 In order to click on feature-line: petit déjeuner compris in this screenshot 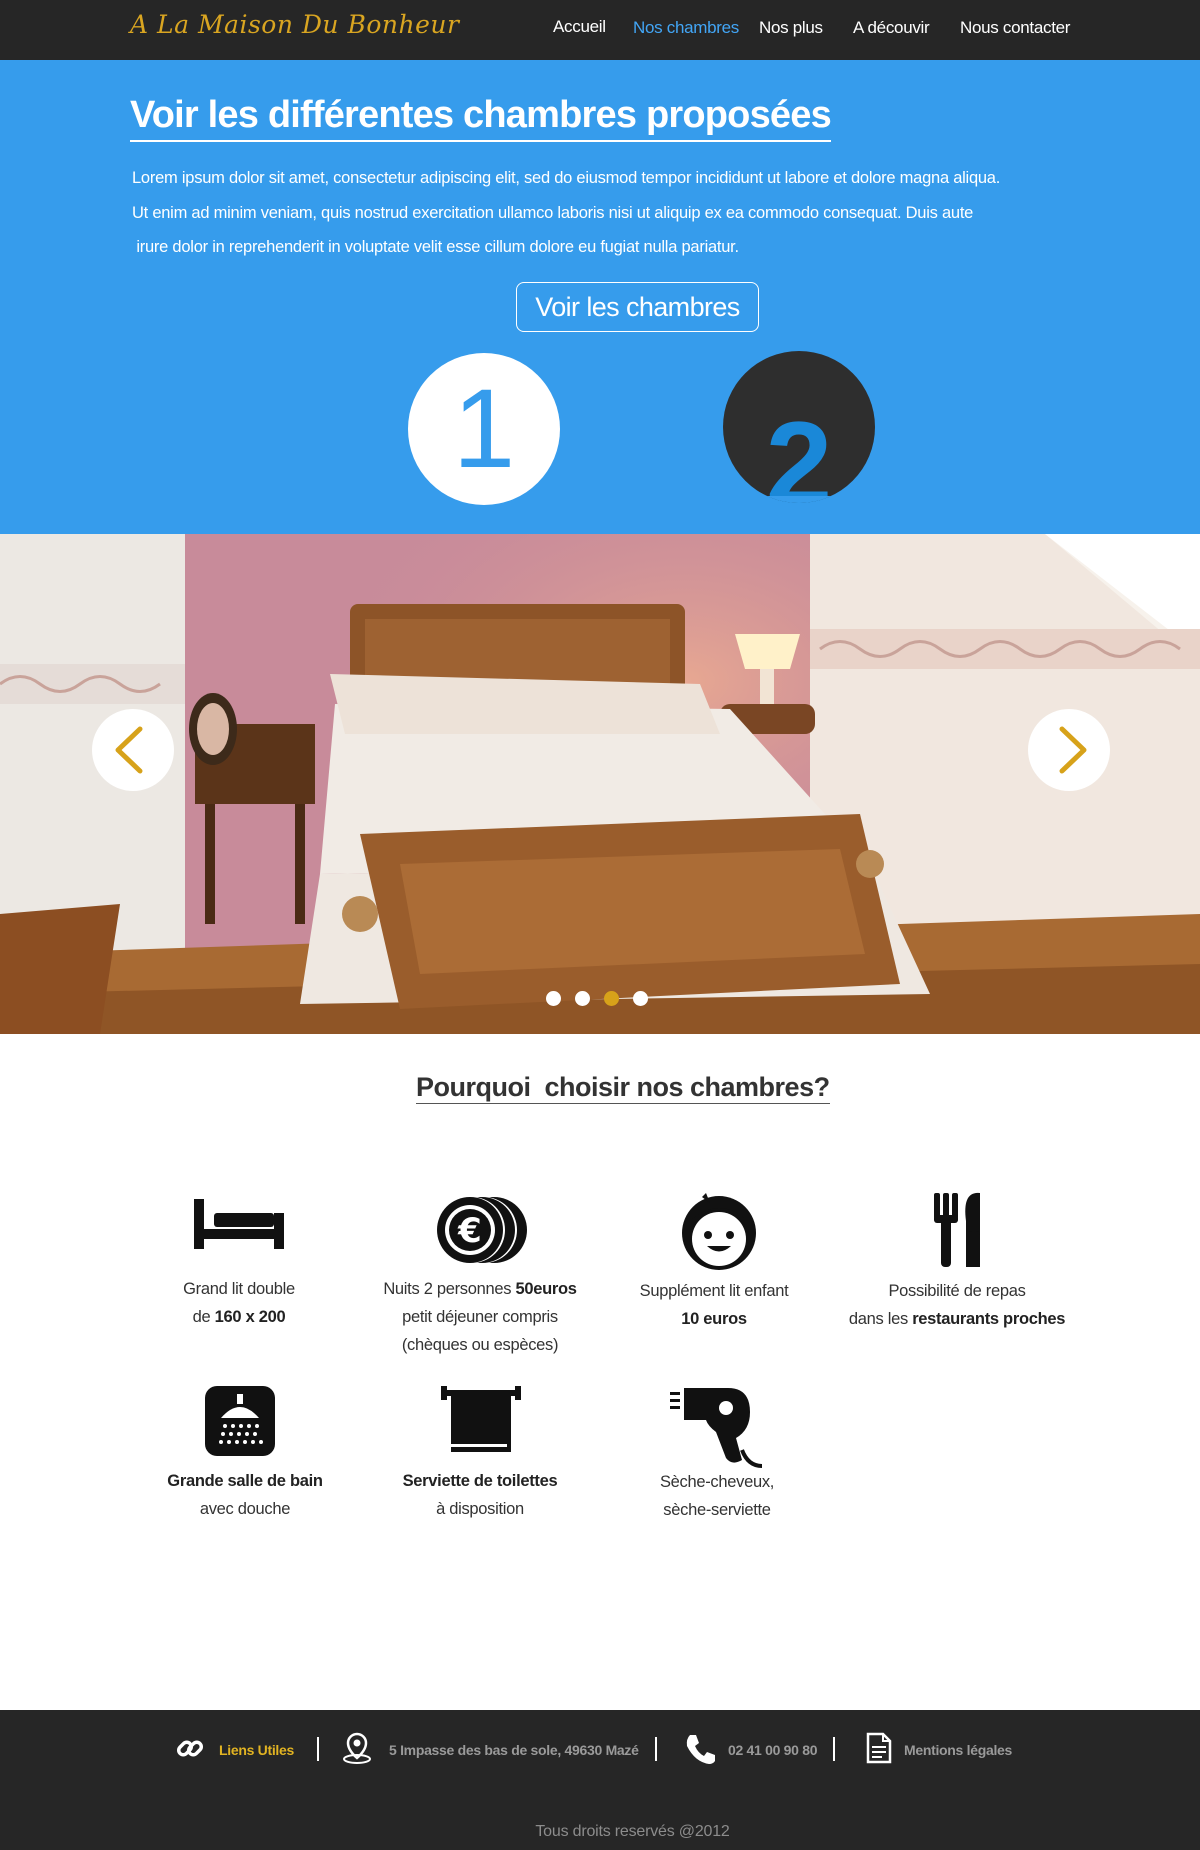, I will do `click(480, 1317)`.